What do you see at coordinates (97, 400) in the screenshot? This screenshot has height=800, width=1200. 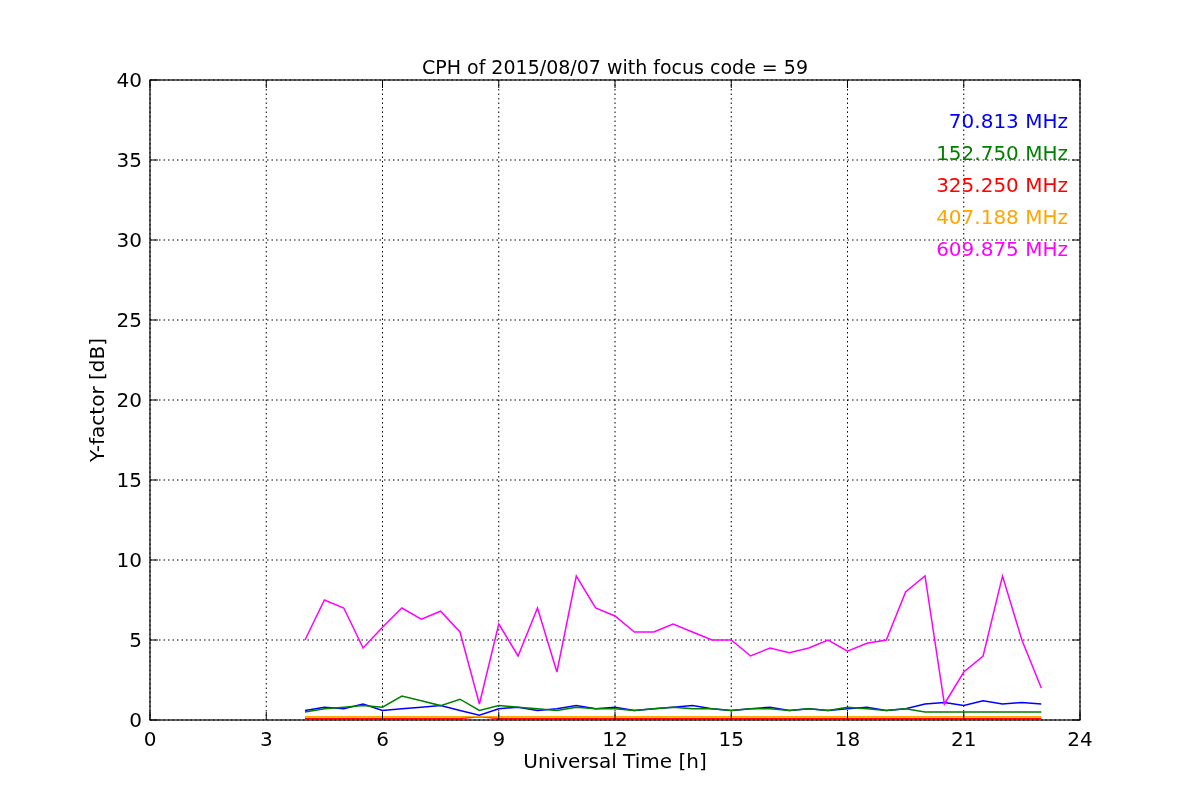 I see `y-axis-label: Y-factor [dB]` at bounding box center [97, 400].